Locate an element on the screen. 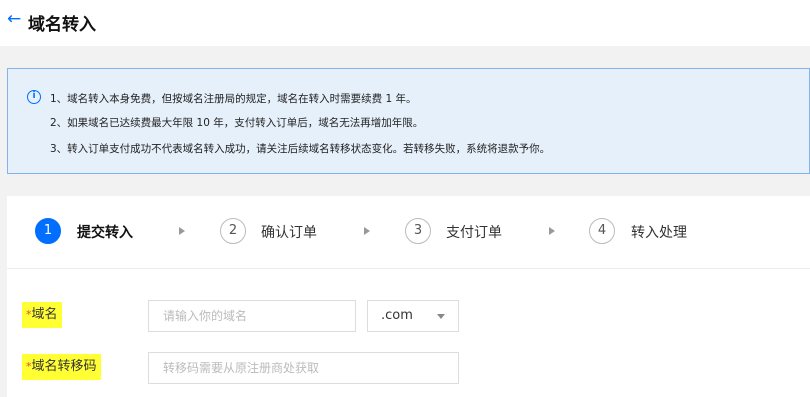 The image size is (810, 397). notice-line: 2、如果域名已达续费最大年限 10 年，支付转入订单后，域名无法再增加年限。 is located at coordinates (237, 123).